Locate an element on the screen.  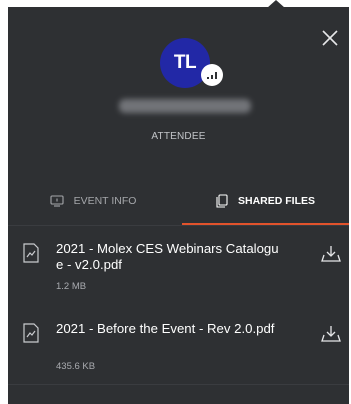
avatar-initials: TL is located at coordinates (185, 62).